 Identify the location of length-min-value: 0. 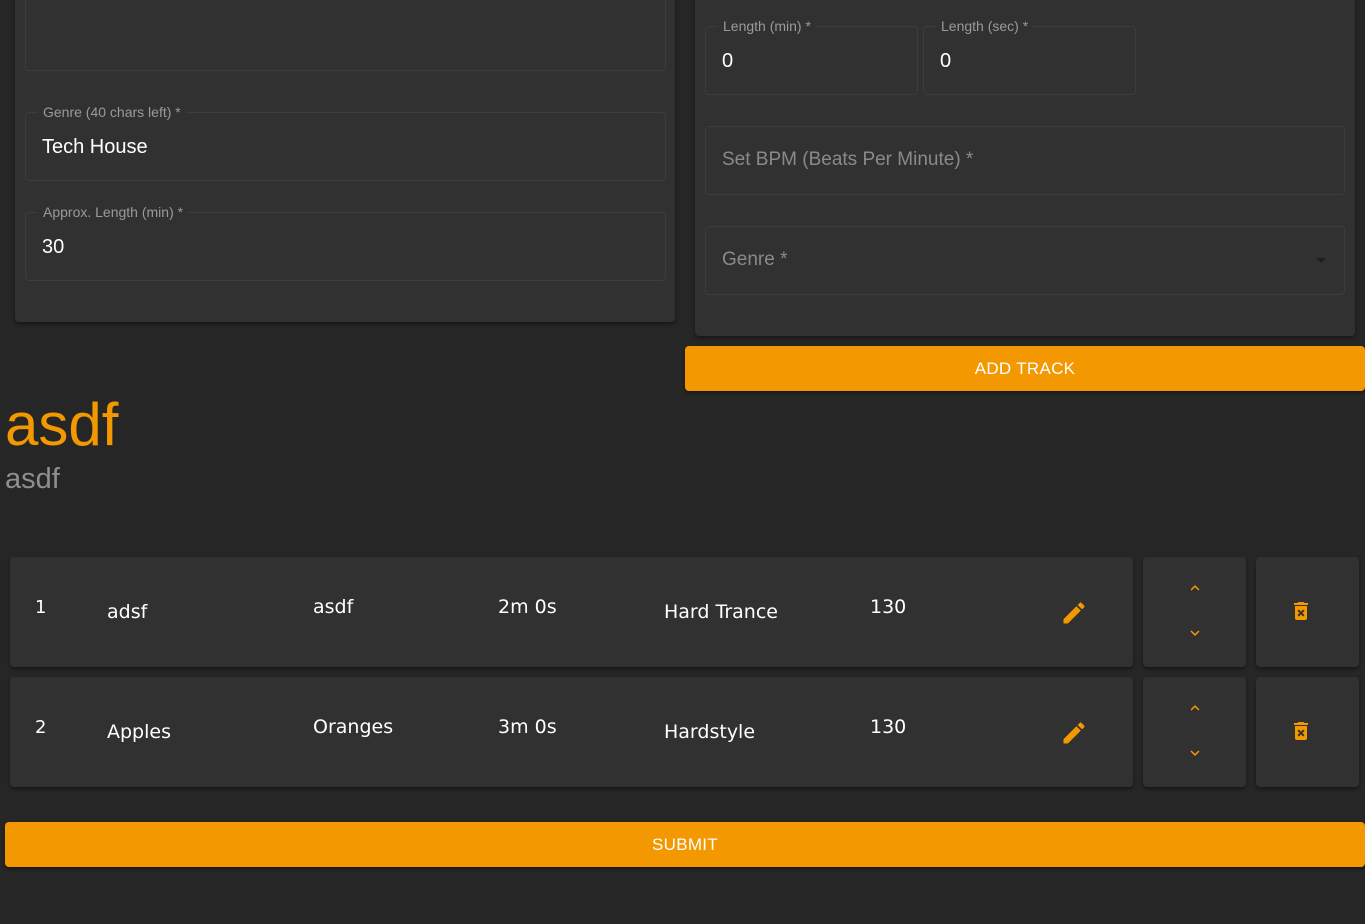
(728, 61).